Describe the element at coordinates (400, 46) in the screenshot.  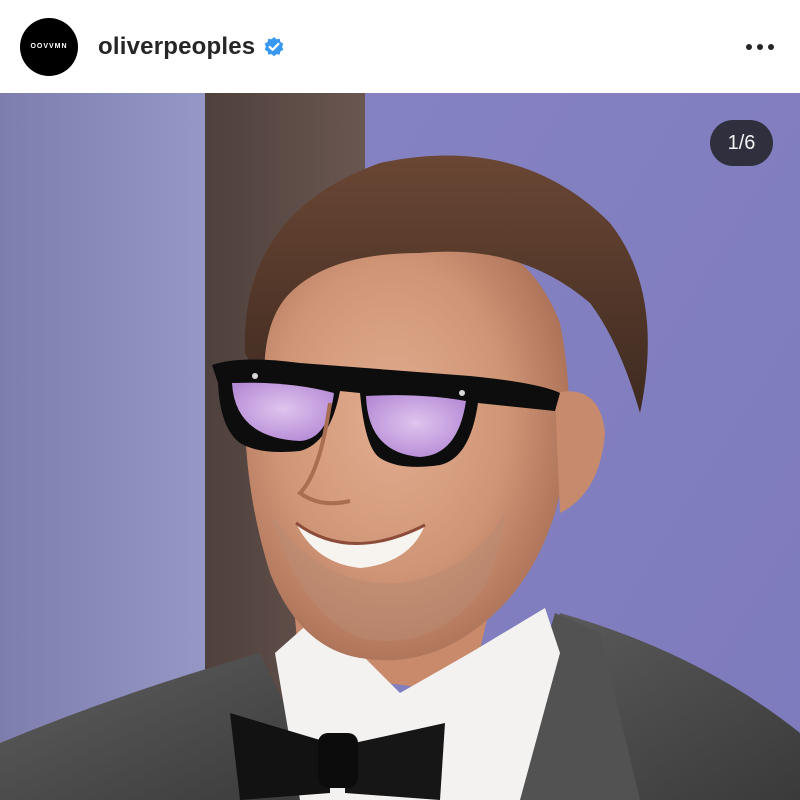
I see `post-header: OOVVMN oliverpeoples` at that location.